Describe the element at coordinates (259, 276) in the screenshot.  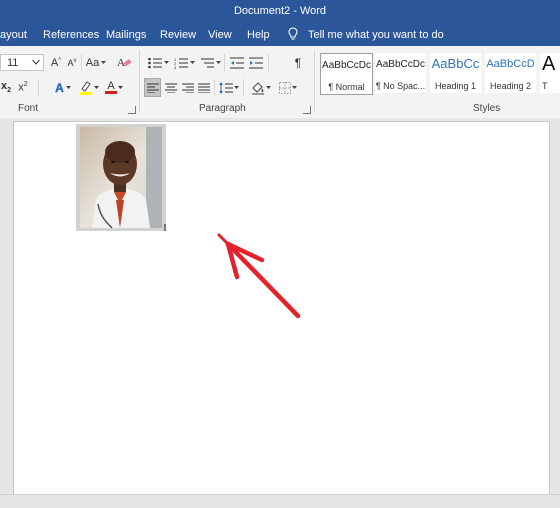
I see `red-arrow-annotation` at that location.